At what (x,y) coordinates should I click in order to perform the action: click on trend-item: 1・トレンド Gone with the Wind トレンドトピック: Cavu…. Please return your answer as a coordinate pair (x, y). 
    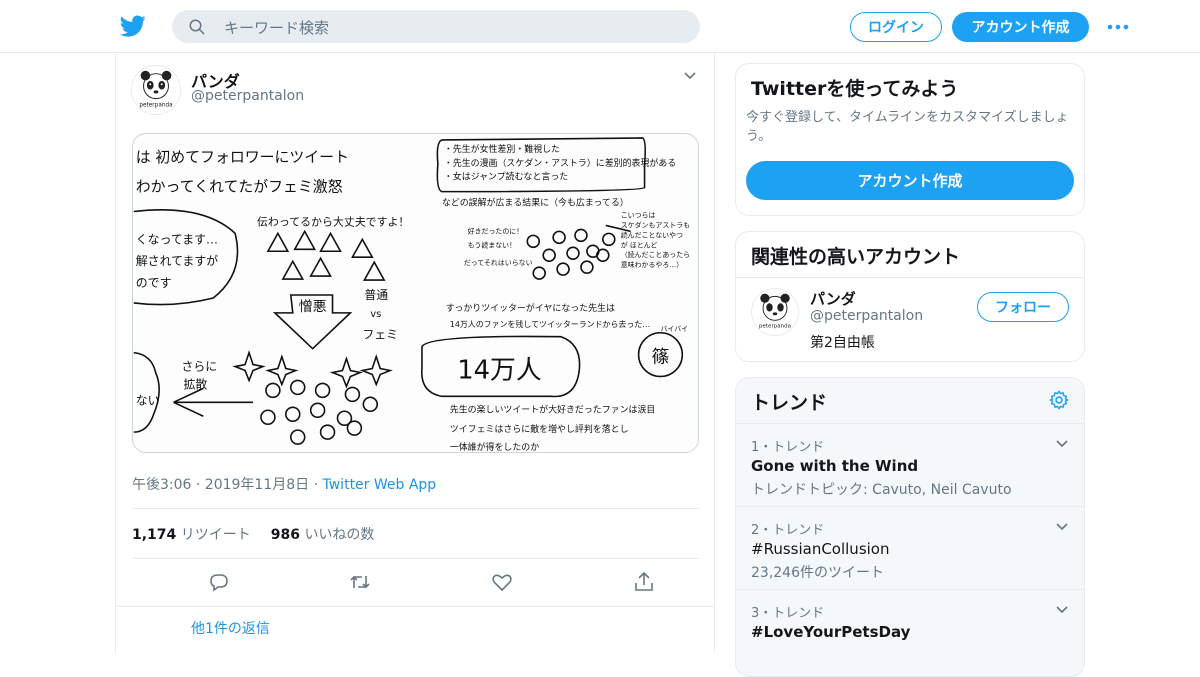
    Looking at the image, I should click on (910, 464).